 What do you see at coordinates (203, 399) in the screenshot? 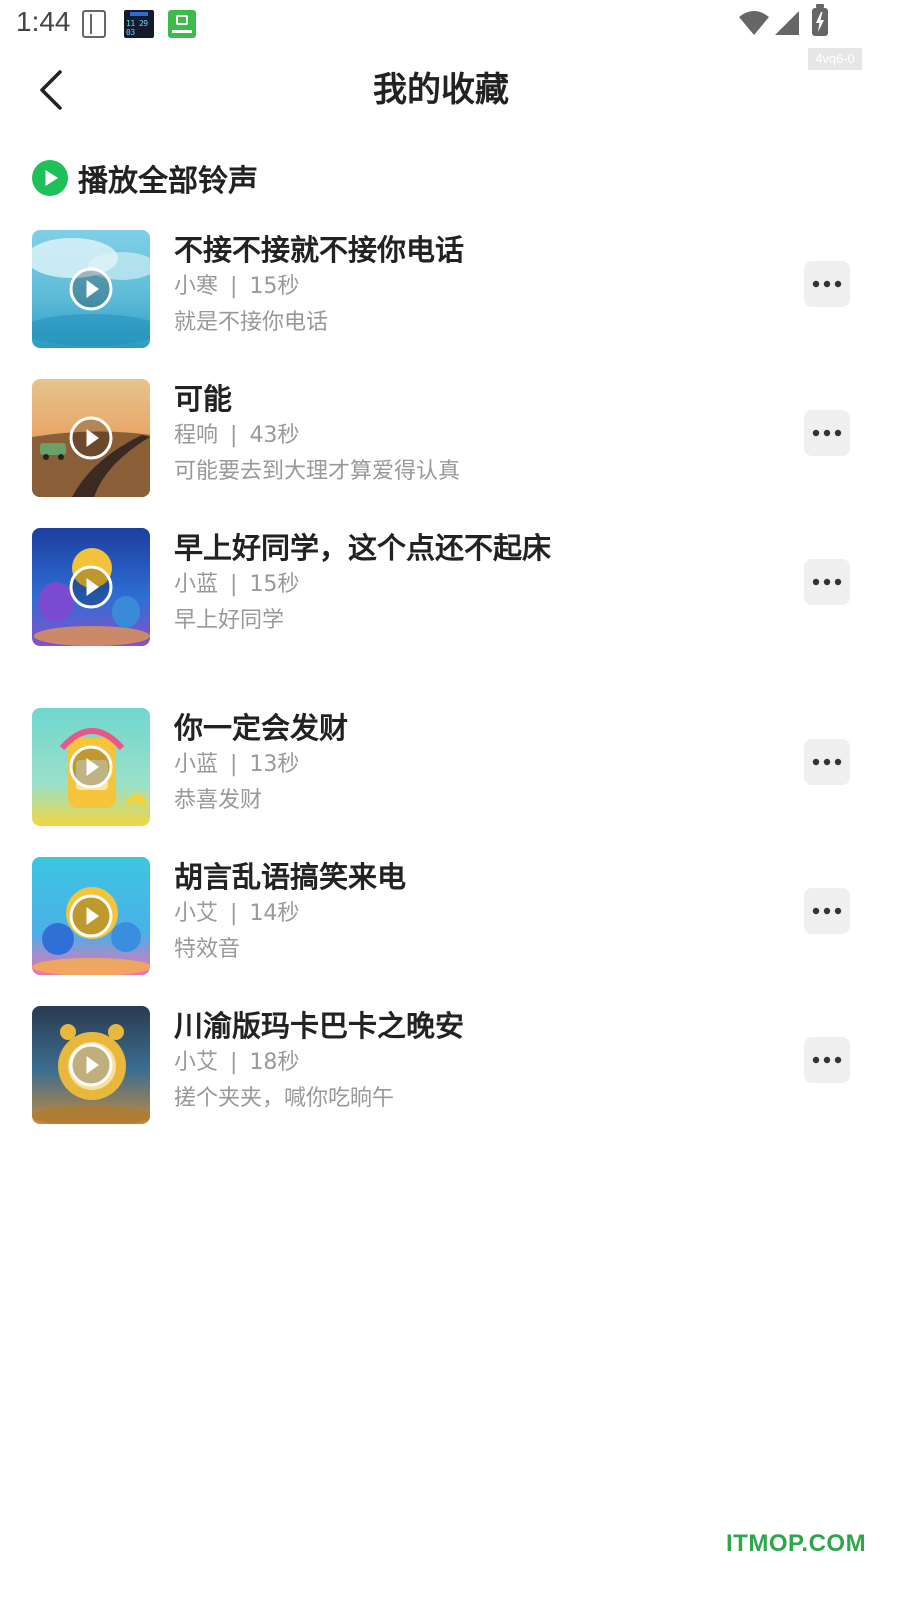
I see `ringtone-title: 可能` at bounding box center [203, 399].